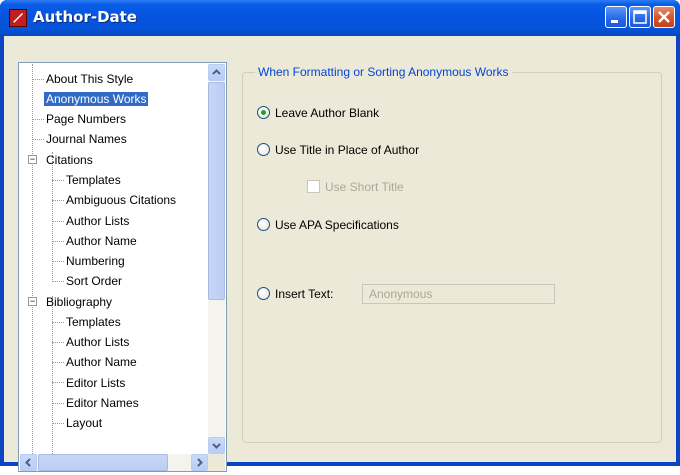 Image resolution: width=680 pixels, height=475 pixels. I want to click on checkbox-disabled, so click(313, 186).